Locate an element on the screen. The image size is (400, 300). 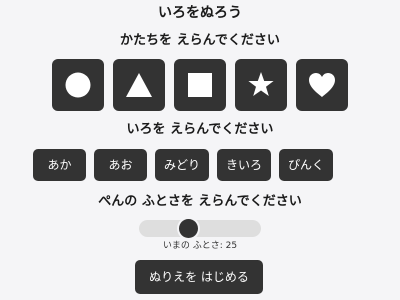
shape-button-triangle is located at coordinates (139, 85).